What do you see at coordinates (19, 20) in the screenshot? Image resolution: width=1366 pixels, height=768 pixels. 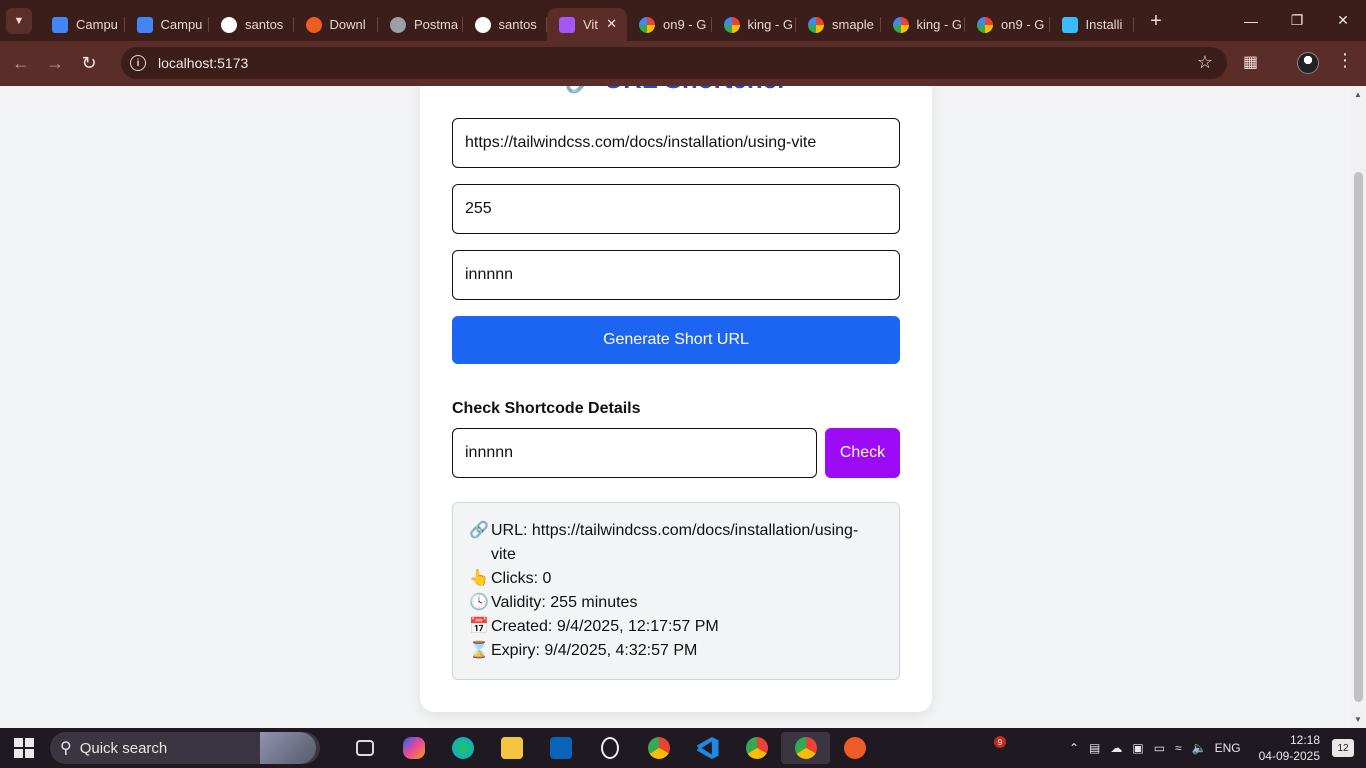 I see `tab-search-chevron-icon: ▼` at bounding box center [19, 20].